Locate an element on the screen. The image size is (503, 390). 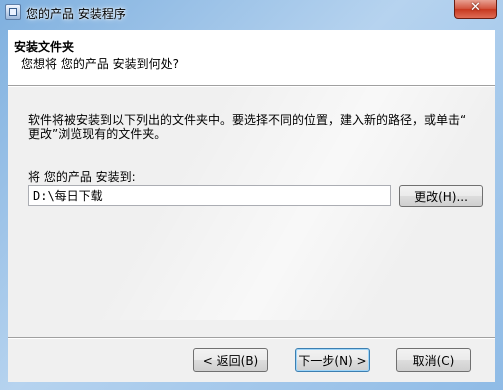
page-title: 安装文件夹 is located at coordinates (44, 47).